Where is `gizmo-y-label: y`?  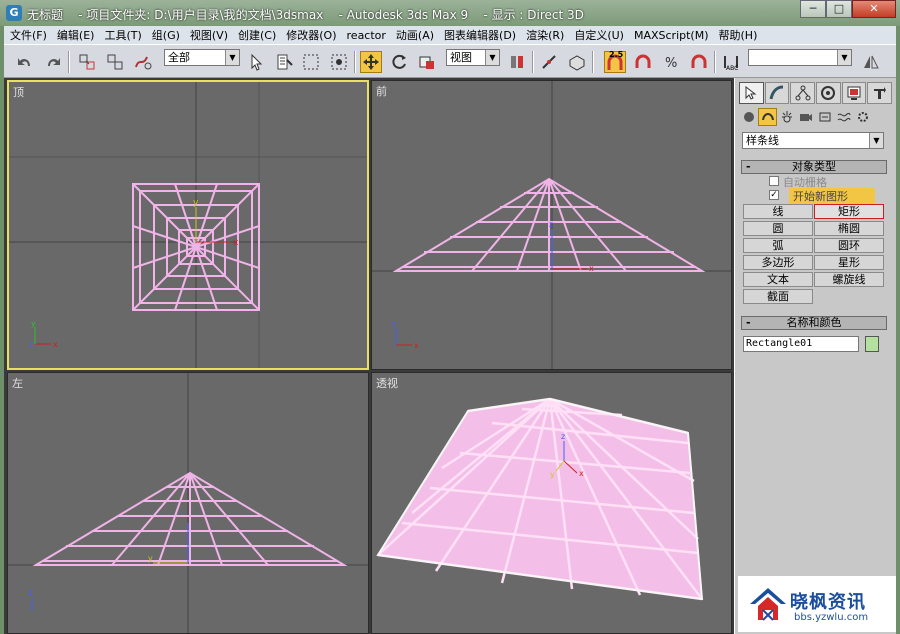 gizmo-y-label: y is located at coordinates (150, 558).